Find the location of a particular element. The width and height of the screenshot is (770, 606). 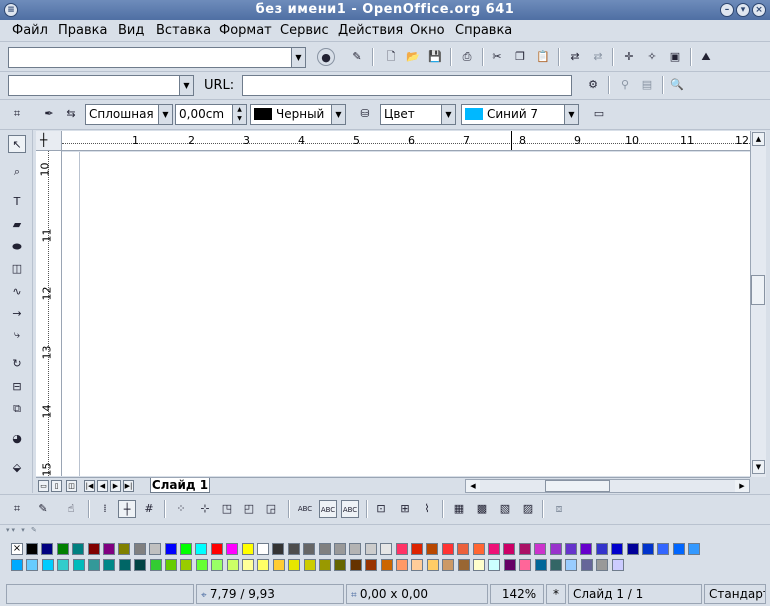

last-slide-icon: ▶| is located at coordinates (128, 486).